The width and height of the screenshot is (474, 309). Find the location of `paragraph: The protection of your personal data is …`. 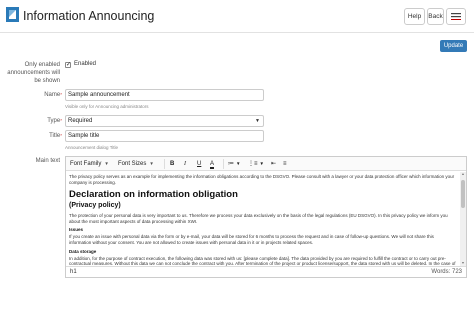

paragraph: The protection of your personal data is … is located at coordinates (258, 218).